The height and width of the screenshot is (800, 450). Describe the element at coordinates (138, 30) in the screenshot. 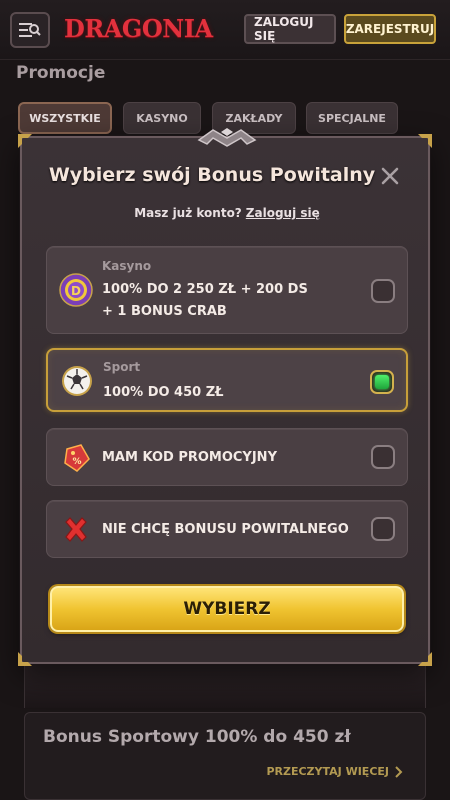

I see `logo: DRAGONIA` at that location.